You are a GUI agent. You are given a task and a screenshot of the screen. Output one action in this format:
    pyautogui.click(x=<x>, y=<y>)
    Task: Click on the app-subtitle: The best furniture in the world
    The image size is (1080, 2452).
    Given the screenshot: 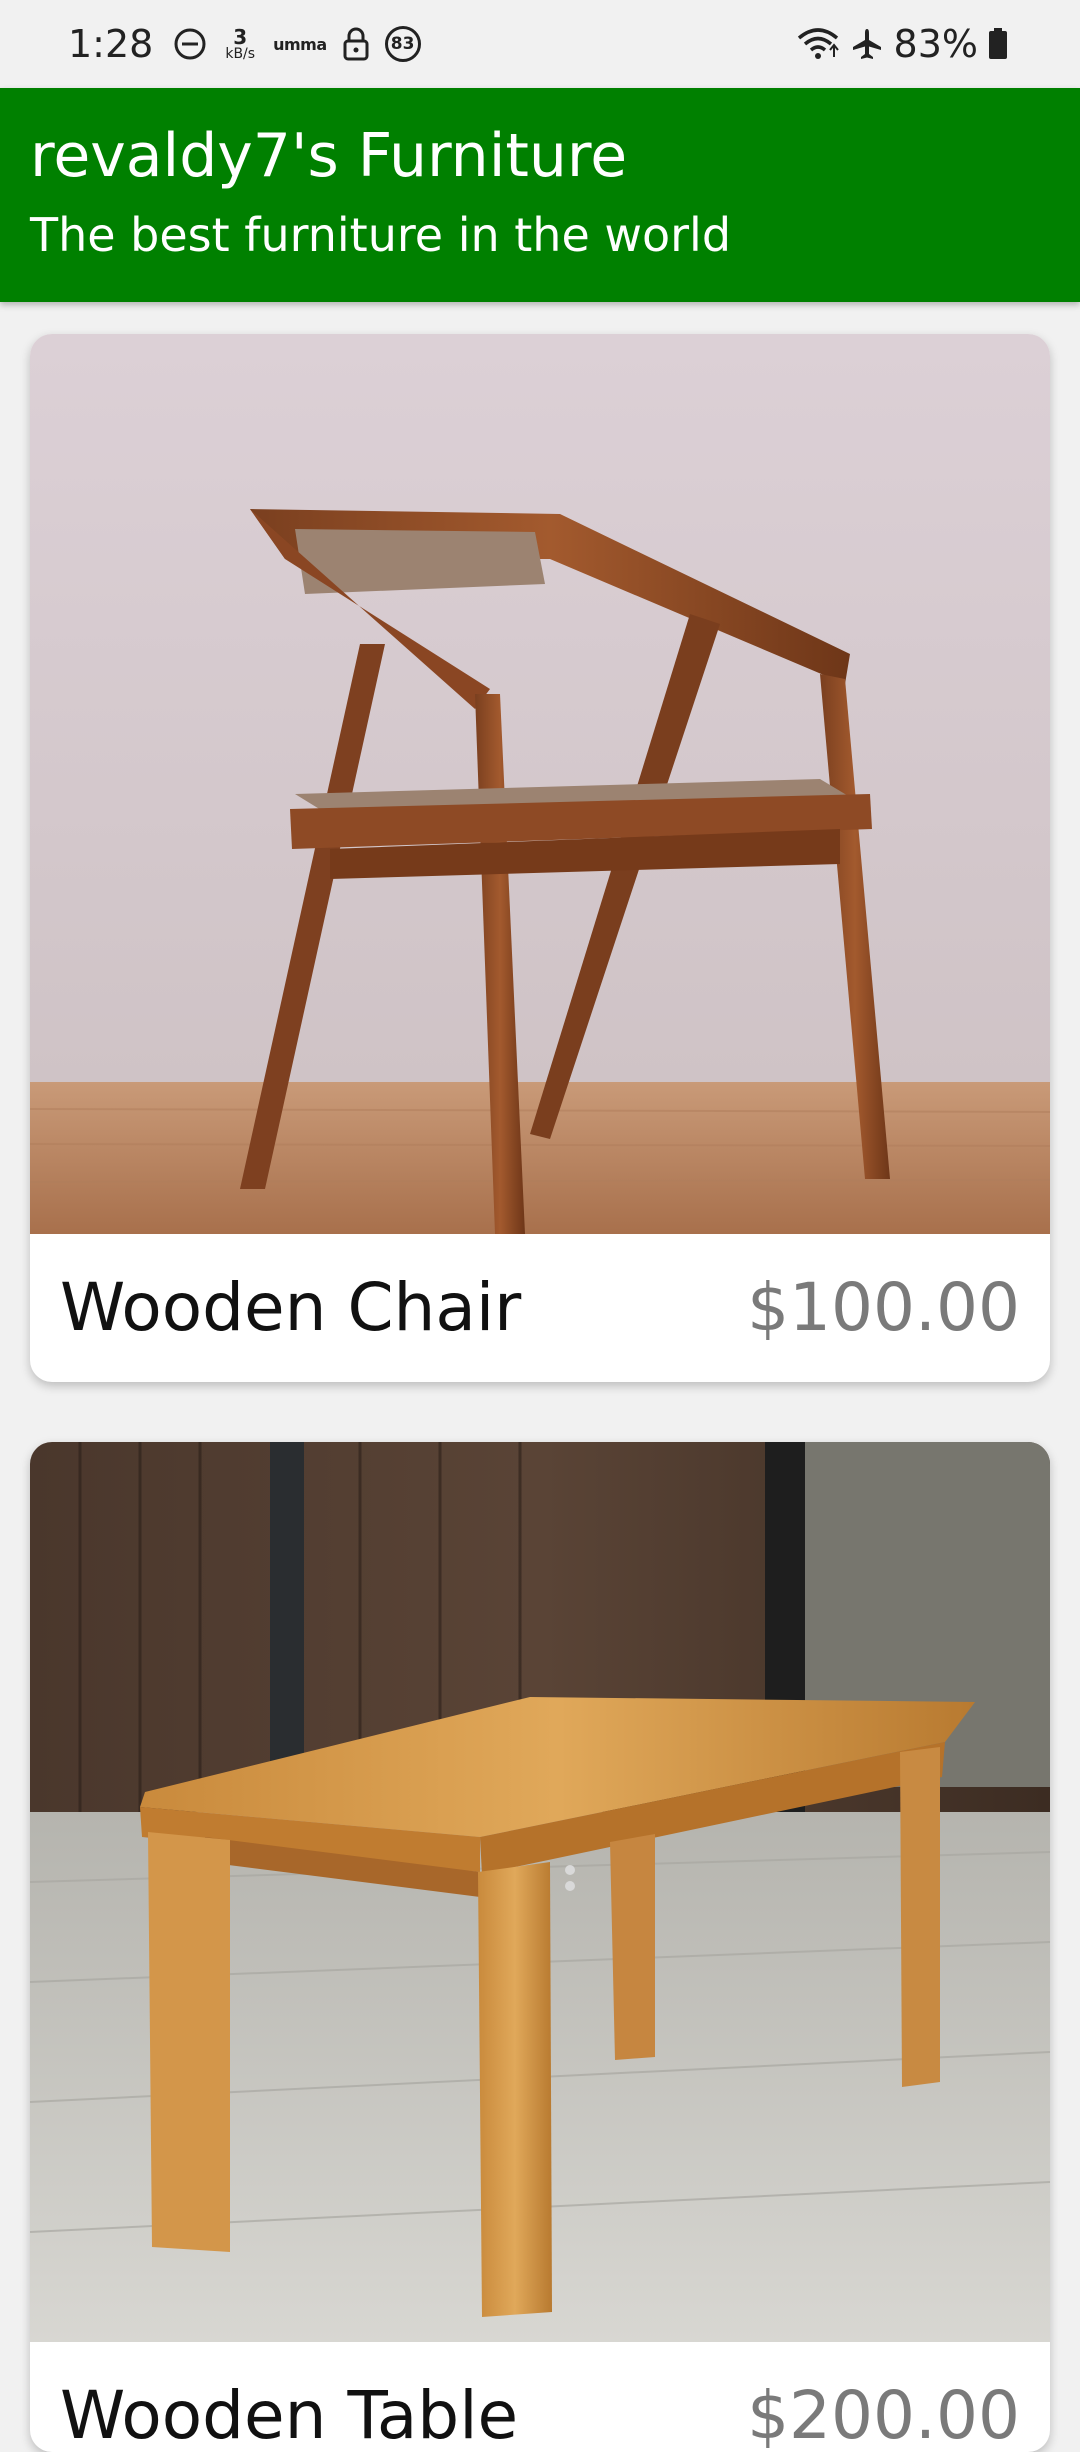 What is the action you would take?
    pyautogui.click(x=381, y=235)
    